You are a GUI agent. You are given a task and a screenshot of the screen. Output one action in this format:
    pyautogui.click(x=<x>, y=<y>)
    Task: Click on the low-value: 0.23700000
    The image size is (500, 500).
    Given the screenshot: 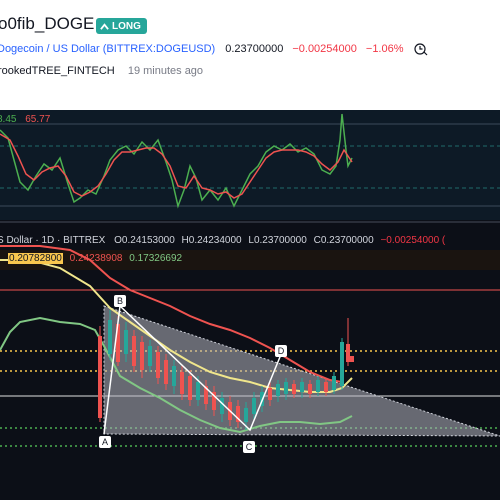 What is the action you would take?
    pyautogui.click(x=280, y=240)
    